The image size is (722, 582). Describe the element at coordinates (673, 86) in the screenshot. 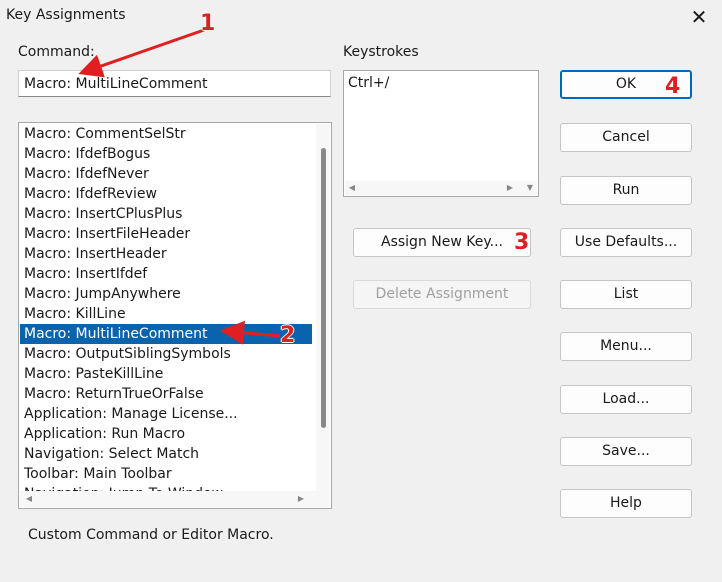

I see `annotation-number-4: 4` at that location.